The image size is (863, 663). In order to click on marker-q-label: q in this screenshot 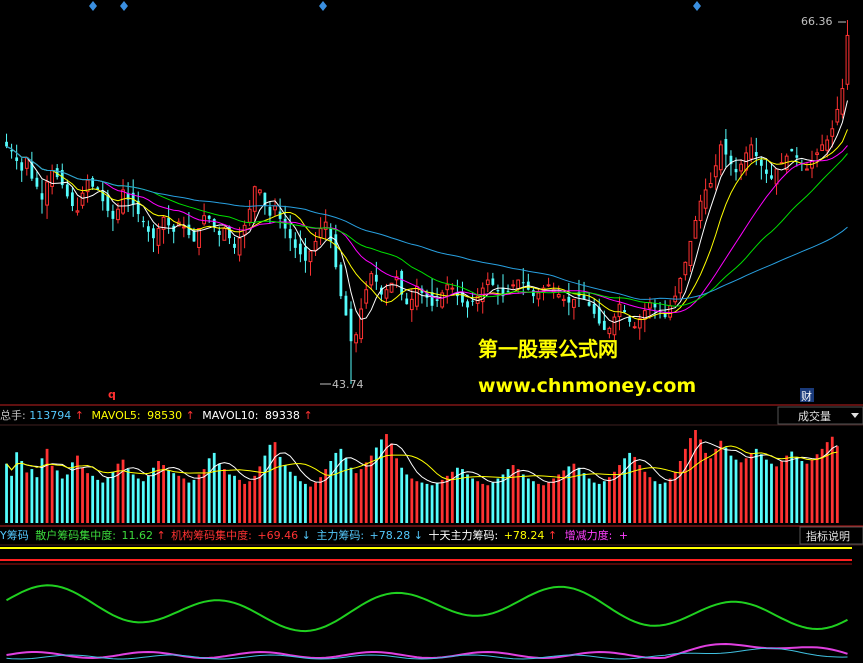, I will do `click(112, 394)`.